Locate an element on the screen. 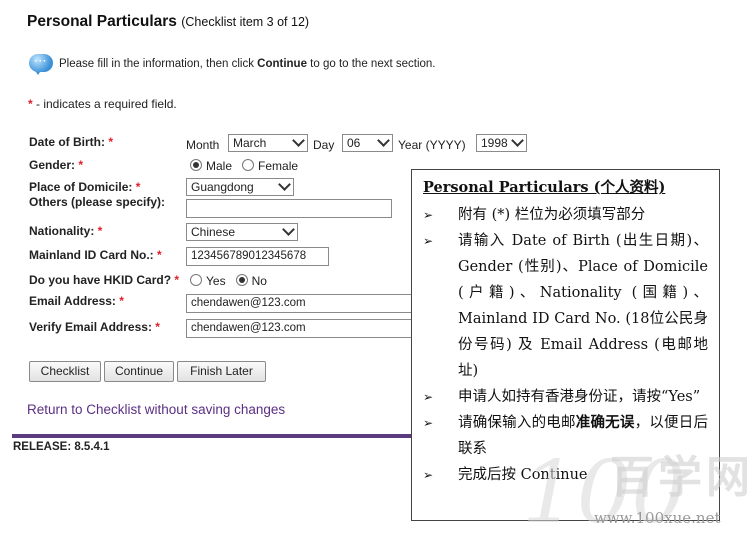  instruction-heading: Personal Particulars (个人资料) is located at coordinates (544, 187).